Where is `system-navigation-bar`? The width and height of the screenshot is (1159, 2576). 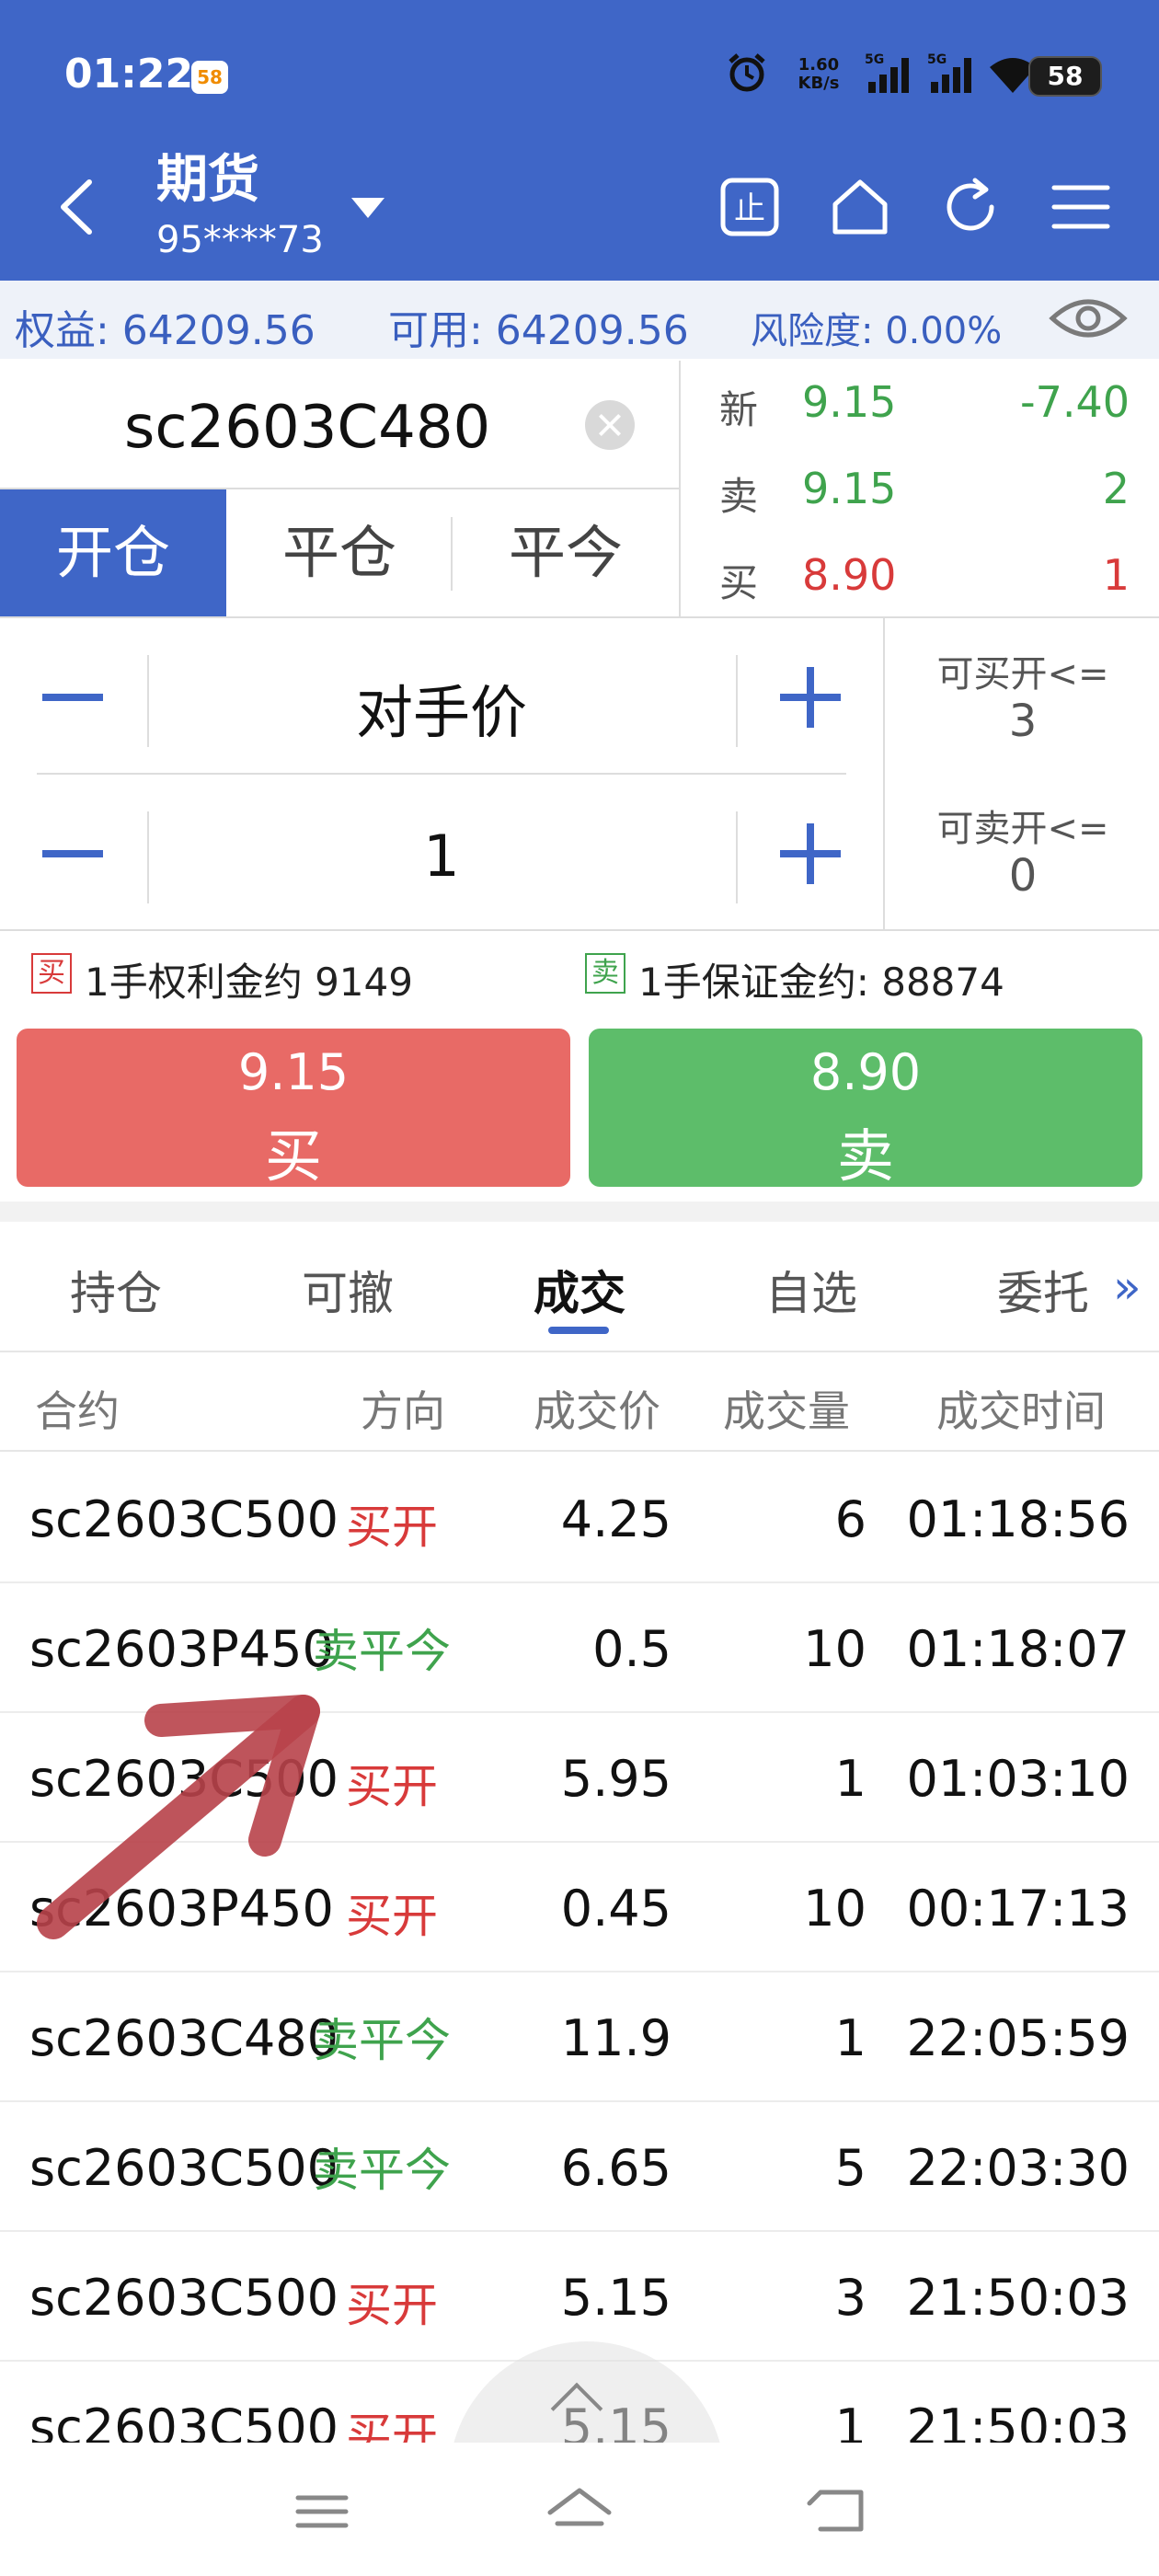
system-navigation-bar is located at coordinates (579, 2509).